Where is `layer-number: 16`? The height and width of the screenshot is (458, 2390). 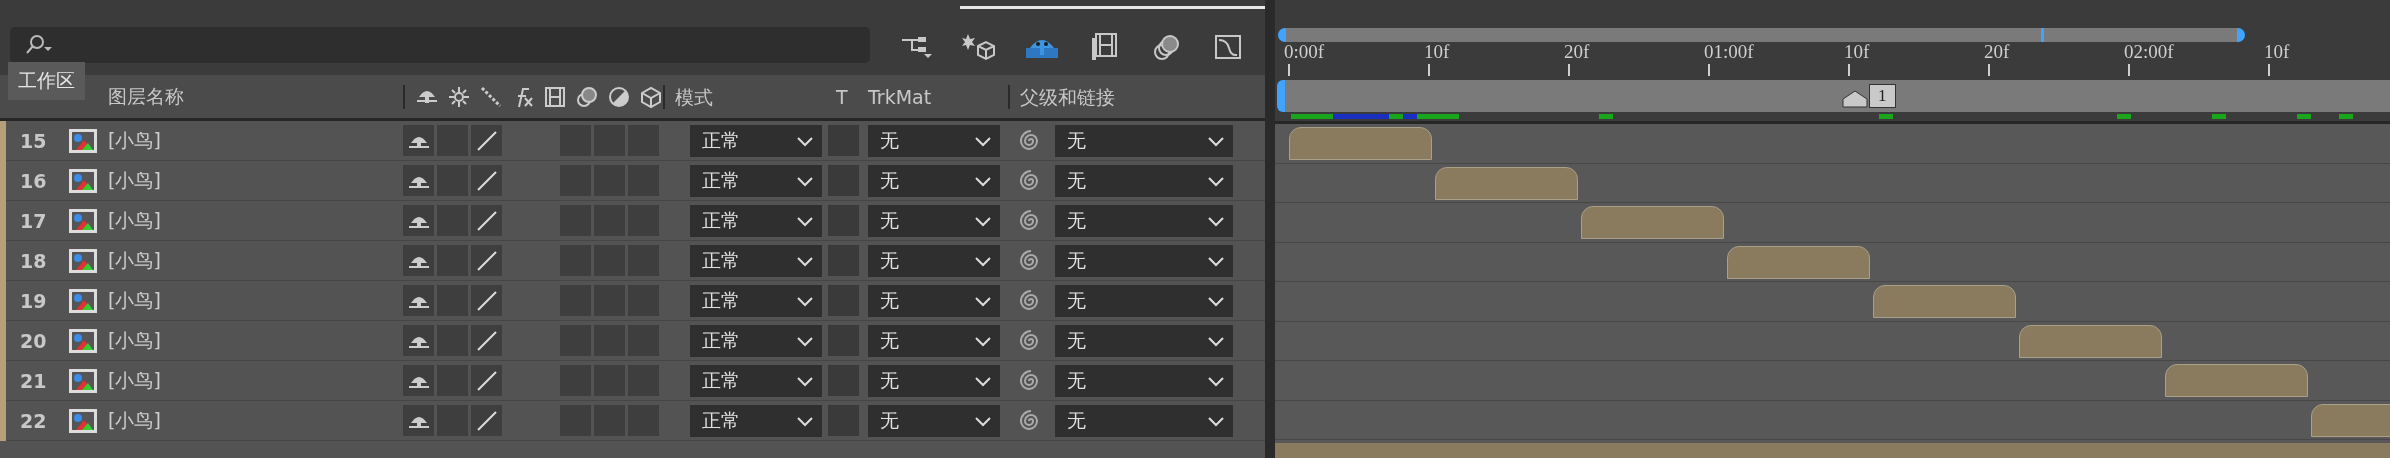 layer-number: 16 is located at coordinates (33, 180).